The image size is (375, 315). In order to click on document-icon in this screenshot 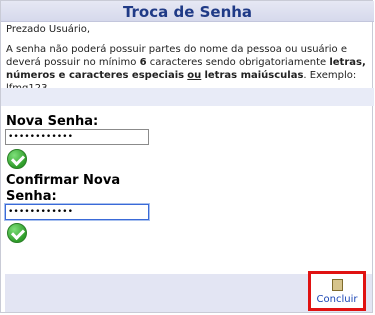, I will do `click(337, 285)`.